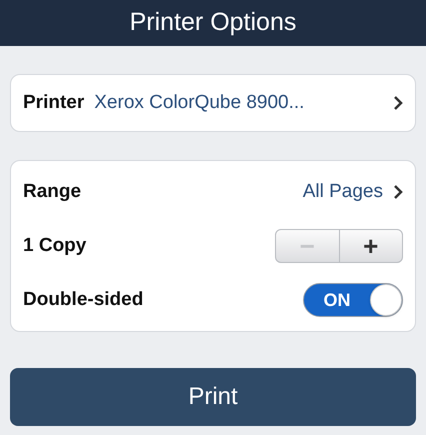 The image size is (426, 435). I want to click on option-label: 1 Copy, so click(55, 246).